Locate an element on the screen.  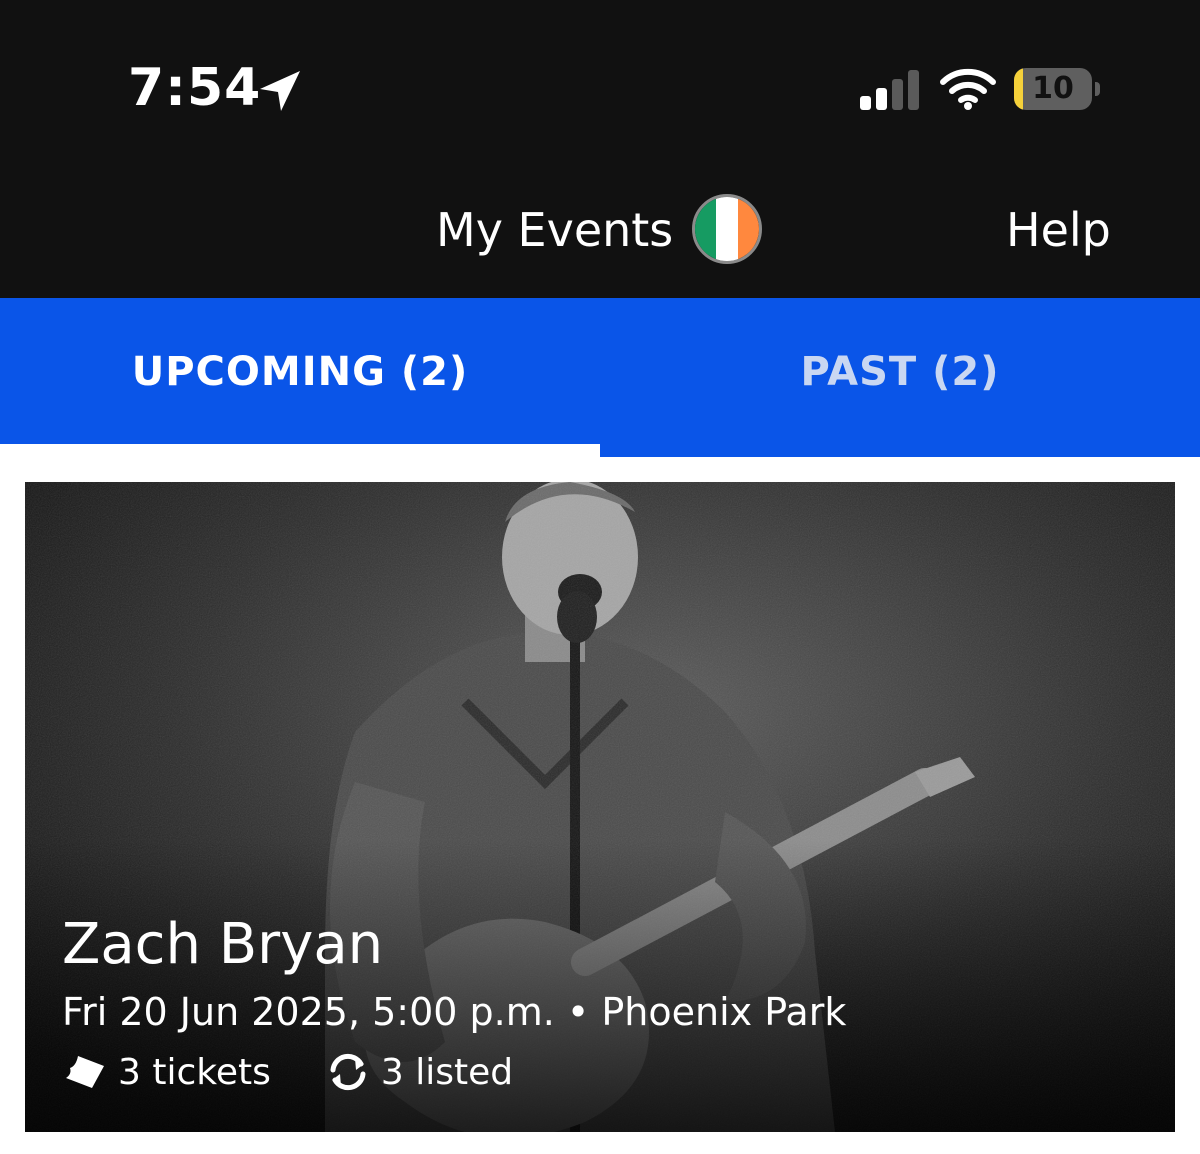
tab-upcoming: UPCOMING (2) is located at coordinates (300, 372).